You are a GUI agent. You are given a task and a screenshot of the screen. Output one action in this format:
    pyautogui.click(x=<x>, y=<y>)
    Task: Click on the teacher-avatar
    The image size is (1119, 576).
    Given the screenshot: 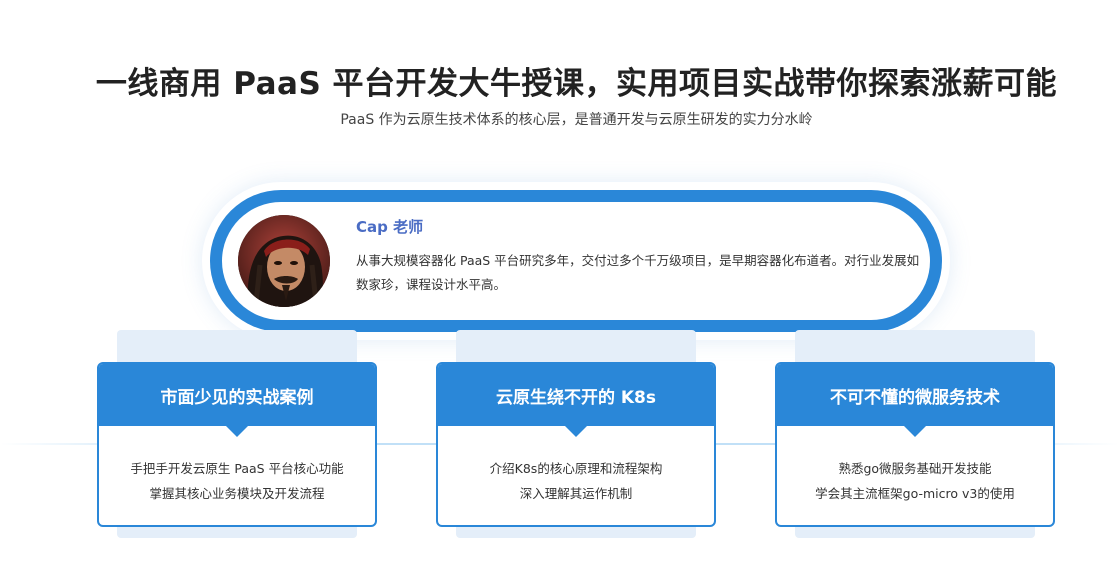 What is the action you would take?
    pyautogui.click(x=284, y=261)
    